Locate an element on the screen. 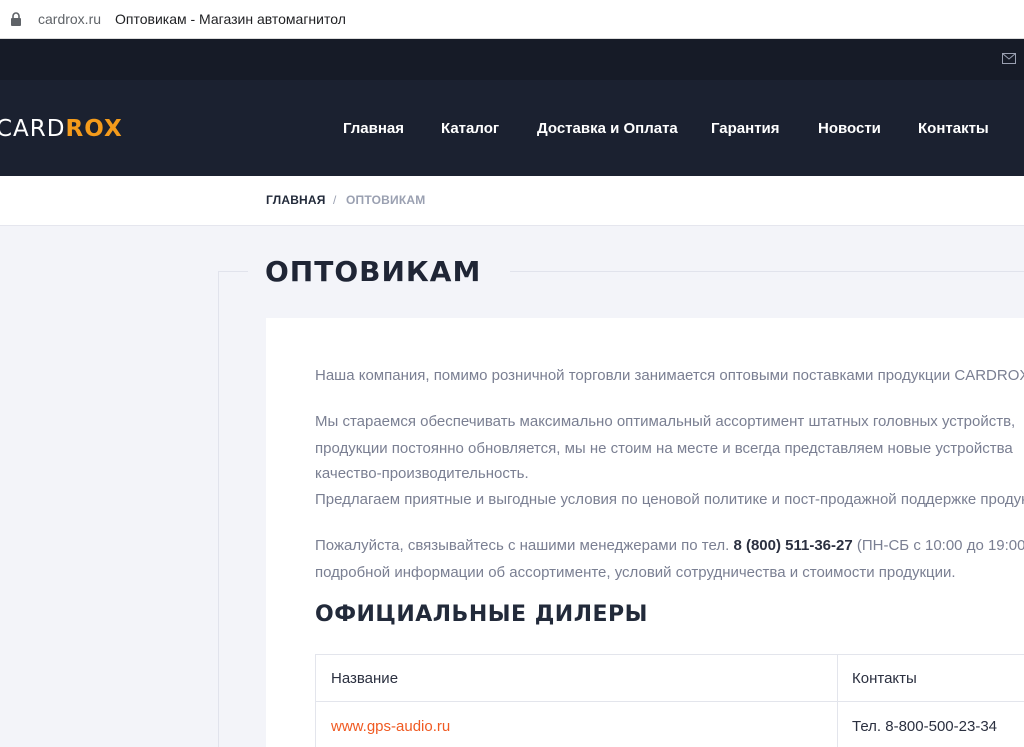  contact-hours: (ПН-СБ с 10:00 до 19:00 is located at coordinates (938, 545).